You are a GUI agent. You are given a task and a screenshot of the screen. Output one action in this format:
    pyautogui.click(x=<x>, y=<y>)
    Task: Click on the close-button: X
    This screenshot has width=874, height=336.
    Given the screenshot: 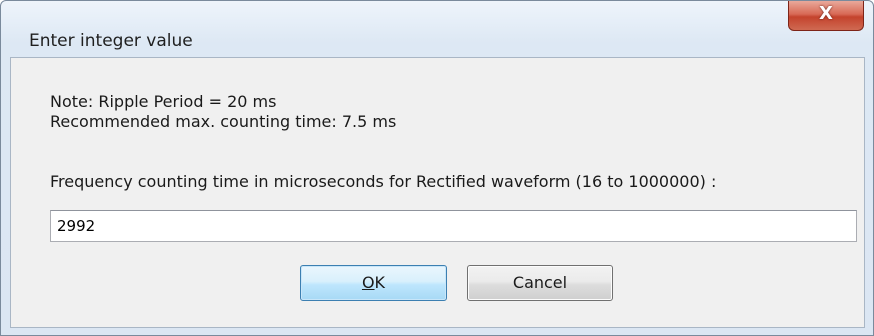 What is the action you would take?
    pyautogui.click(x=826, y=16)
    